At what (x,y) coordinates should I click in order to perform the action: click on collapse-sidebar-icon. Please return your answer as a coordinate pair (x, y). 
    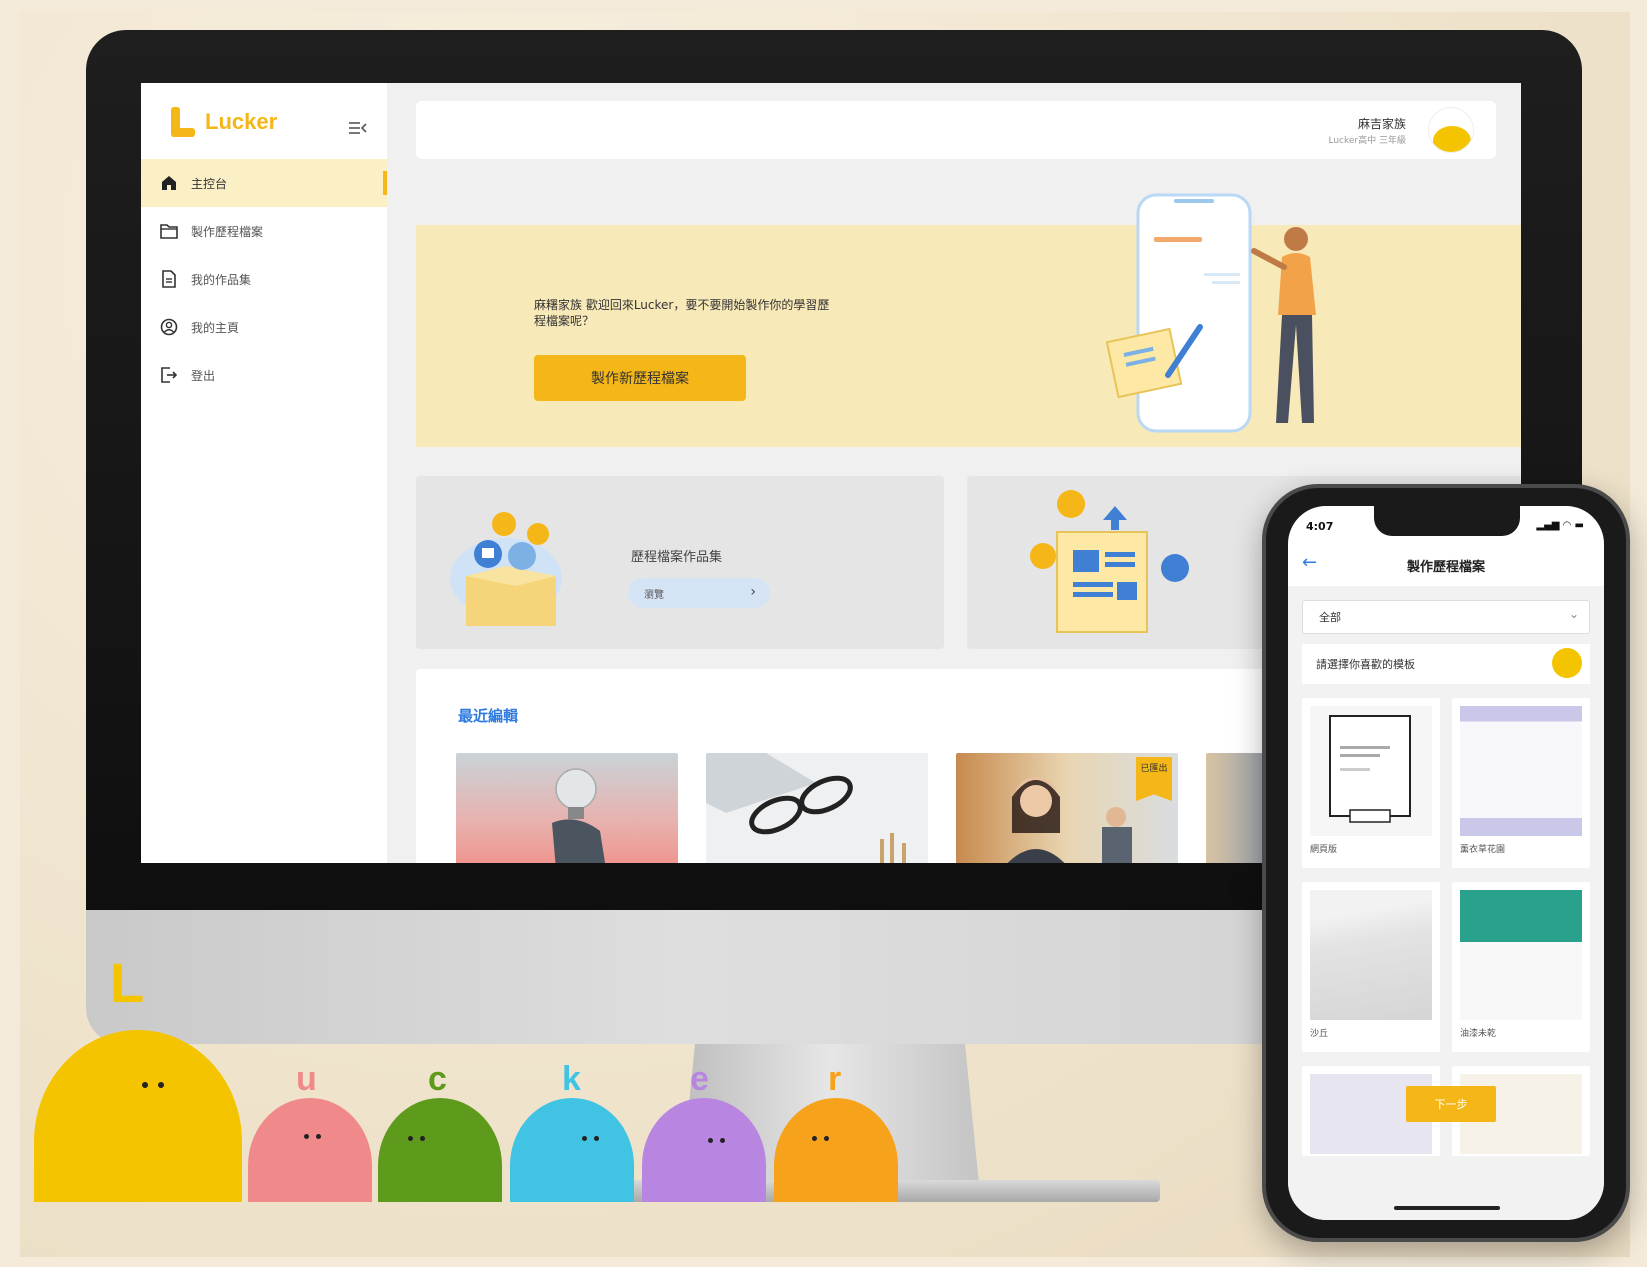
    Looking at the image, I should click on (358, 128).